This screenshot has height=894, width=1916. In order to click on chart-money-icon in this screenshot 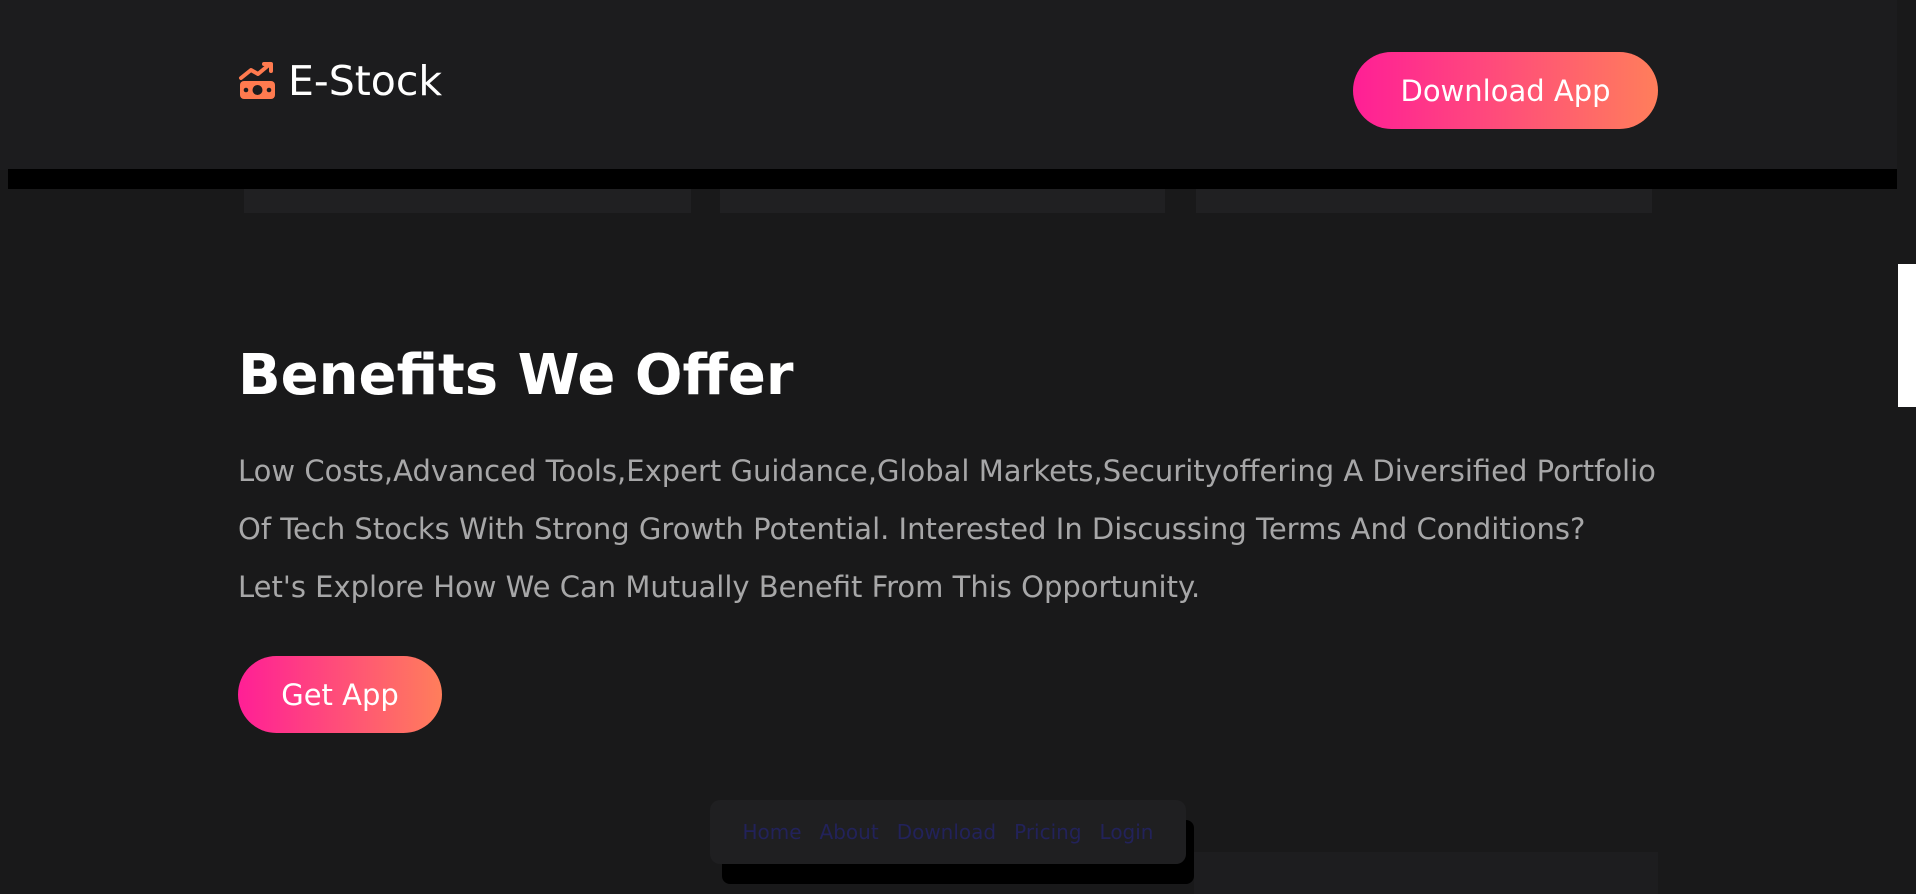, I will do `click(257, 80)`.